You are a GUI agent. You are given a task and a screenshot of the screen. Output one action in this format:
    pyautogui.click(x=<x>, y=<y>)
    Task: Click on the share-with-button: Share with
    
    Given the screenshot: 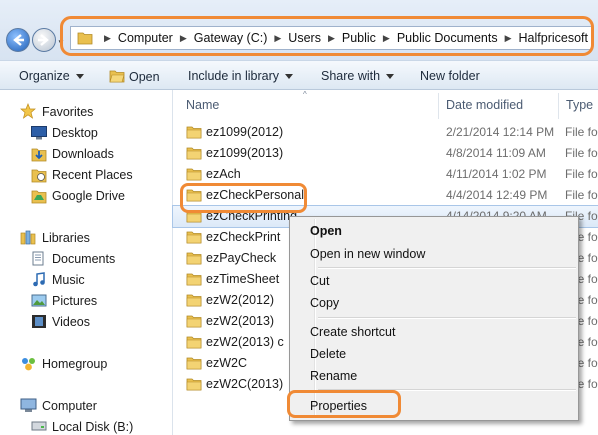 What is the action you would take?
    pyautogui.click(x=358, y=76)
    